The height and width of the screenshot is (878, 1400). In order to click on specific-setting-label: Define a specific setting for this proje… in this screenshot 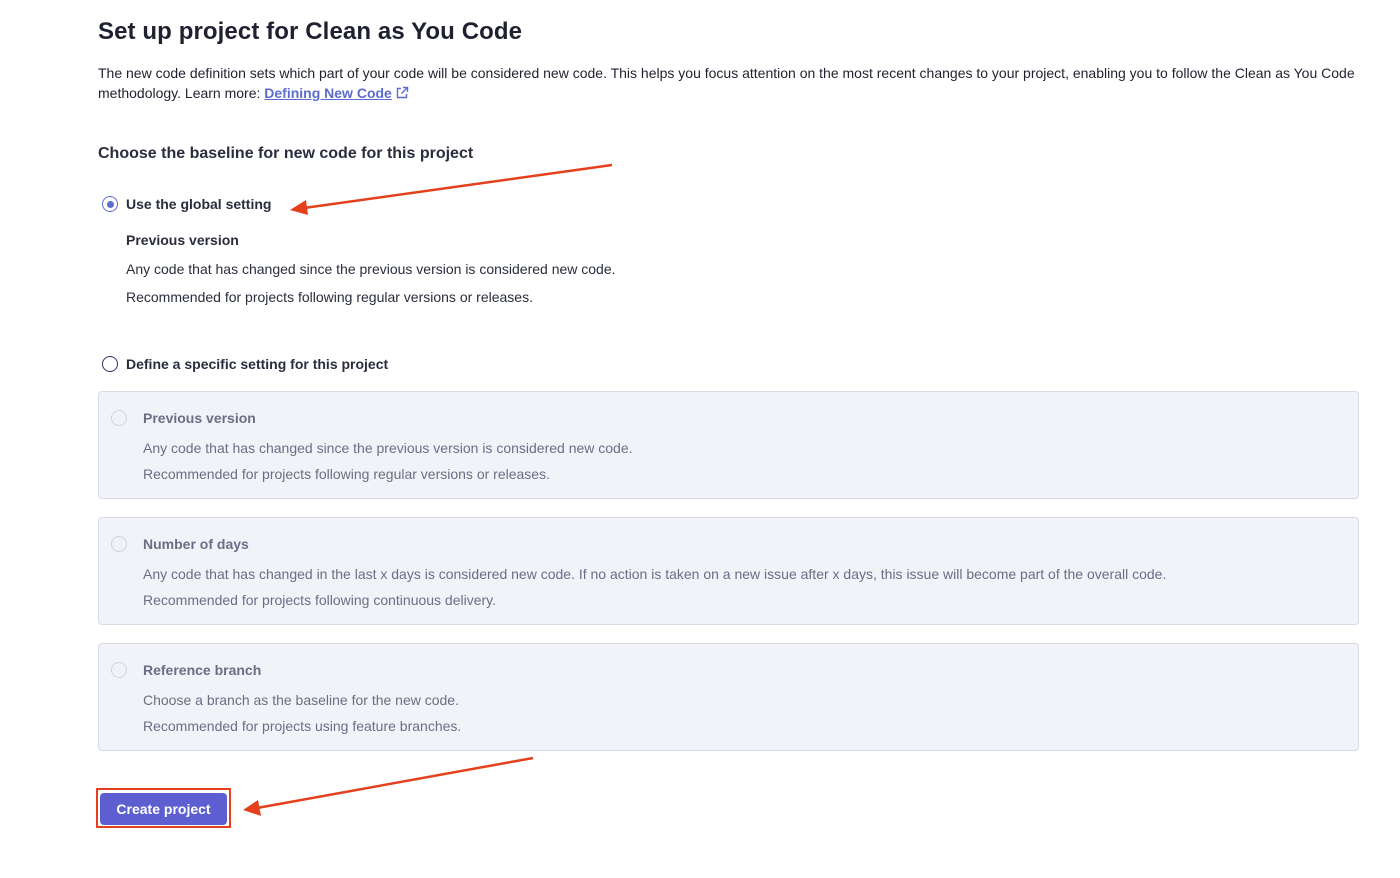, I will do `click(257, 364)`.